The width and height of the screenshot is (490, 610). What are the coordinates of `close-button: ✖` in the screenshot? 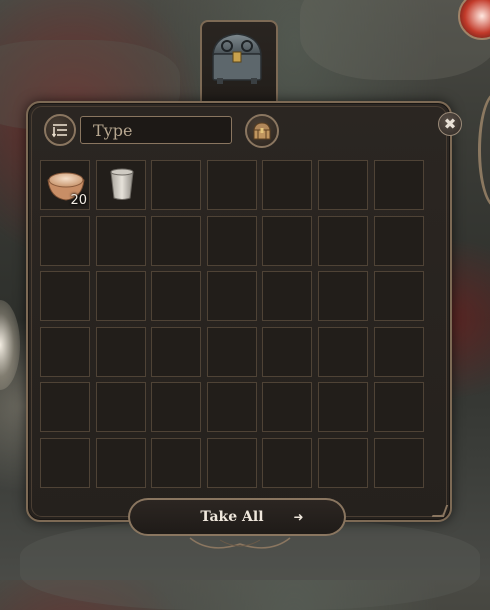 It's located at (450, 124).